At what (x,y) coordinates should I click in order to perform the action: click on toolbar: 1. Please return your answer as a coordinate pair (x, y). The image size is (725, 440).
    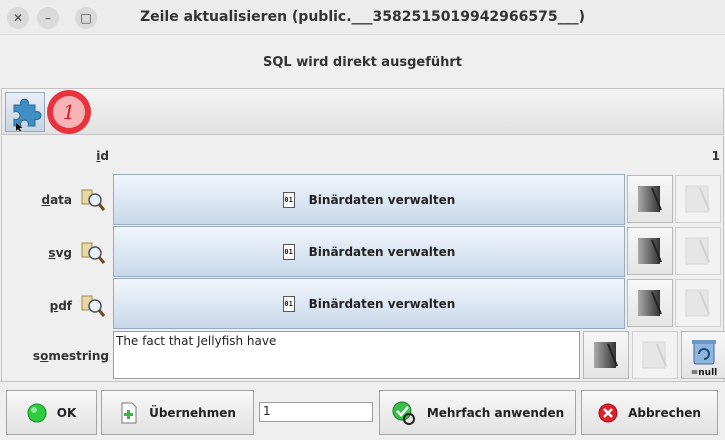
    Looking at the image, I should click on (362, 111).